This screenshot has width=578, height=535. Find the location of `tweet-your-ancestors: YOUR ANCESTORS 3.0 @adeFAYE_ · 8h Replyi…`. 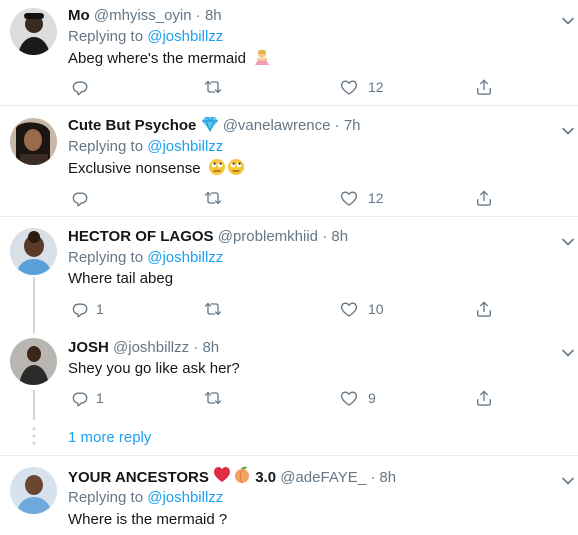

tweet-your-ancestors: YOUR ANCESTORS 3.0 @adeFAYE_ · 8h Replyi… is located at coordinates (289, 495).